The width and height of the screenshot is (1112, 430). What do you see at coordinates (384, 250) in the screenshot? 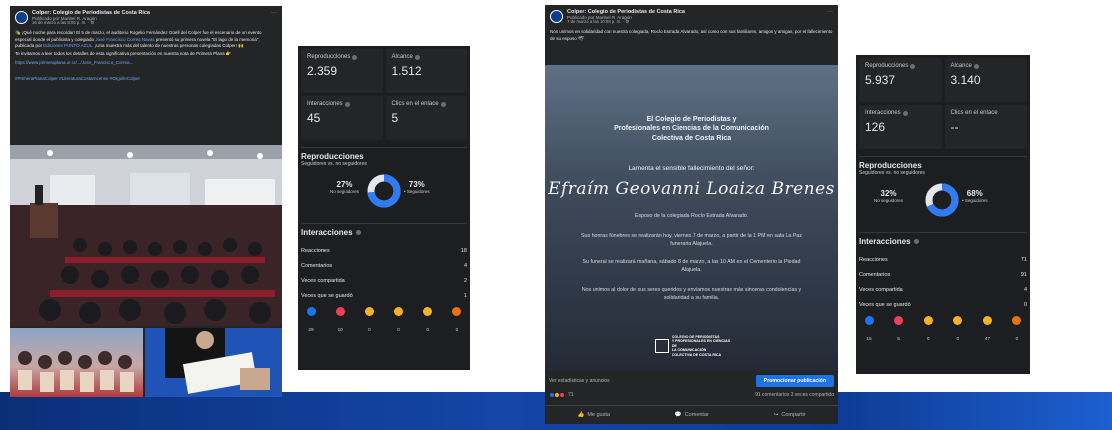
I see `interaction-row: Reacciones 18` at bounding box center [384, 250].